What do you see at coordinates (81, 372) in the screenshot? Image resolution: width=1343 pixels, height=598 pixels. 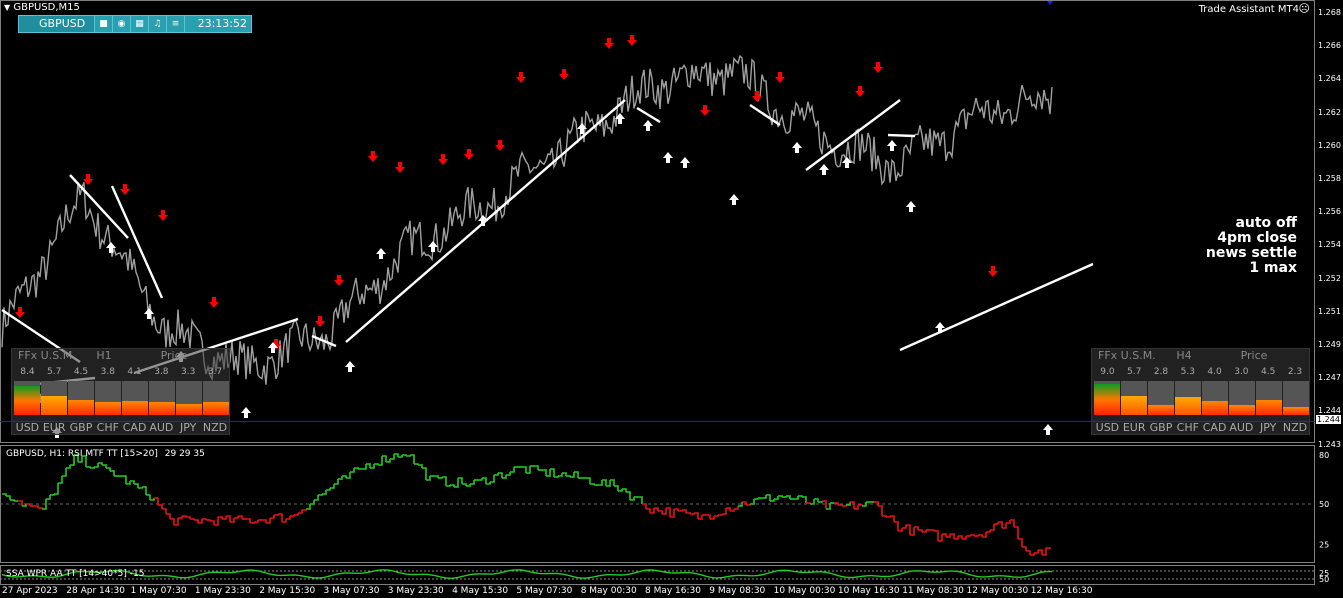 I see `strength-value: 4.5` at bounding box center [81, 372].